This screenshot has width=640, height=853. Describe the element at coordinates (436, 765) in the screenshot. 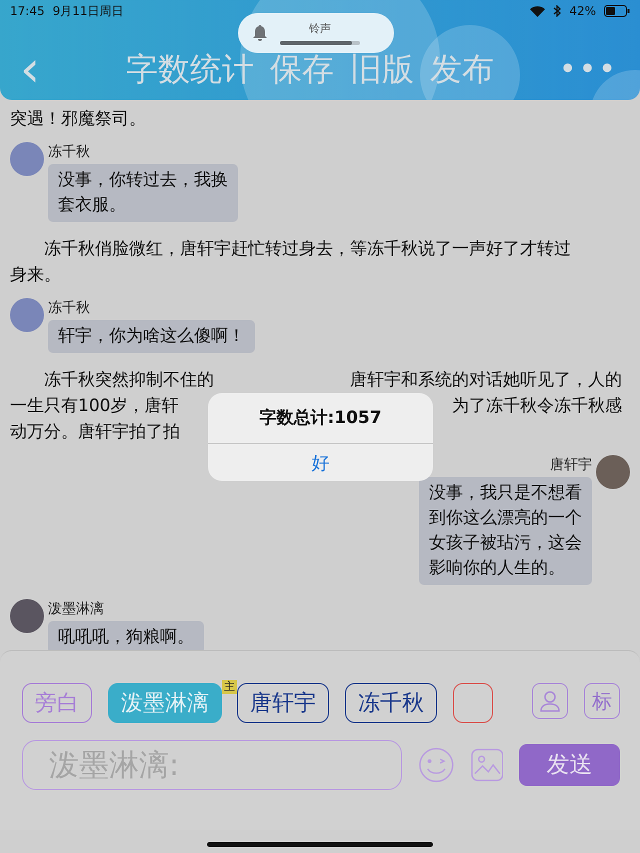

I see `emoji-icon` at that location.